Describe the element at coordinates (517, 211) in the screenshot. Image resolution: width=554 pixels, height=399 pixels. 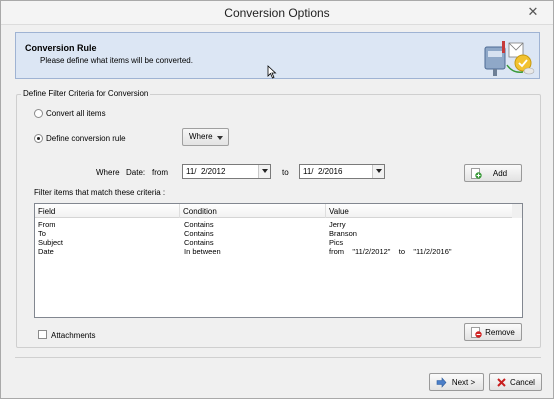
I see `list-scroll-corner` at that location.